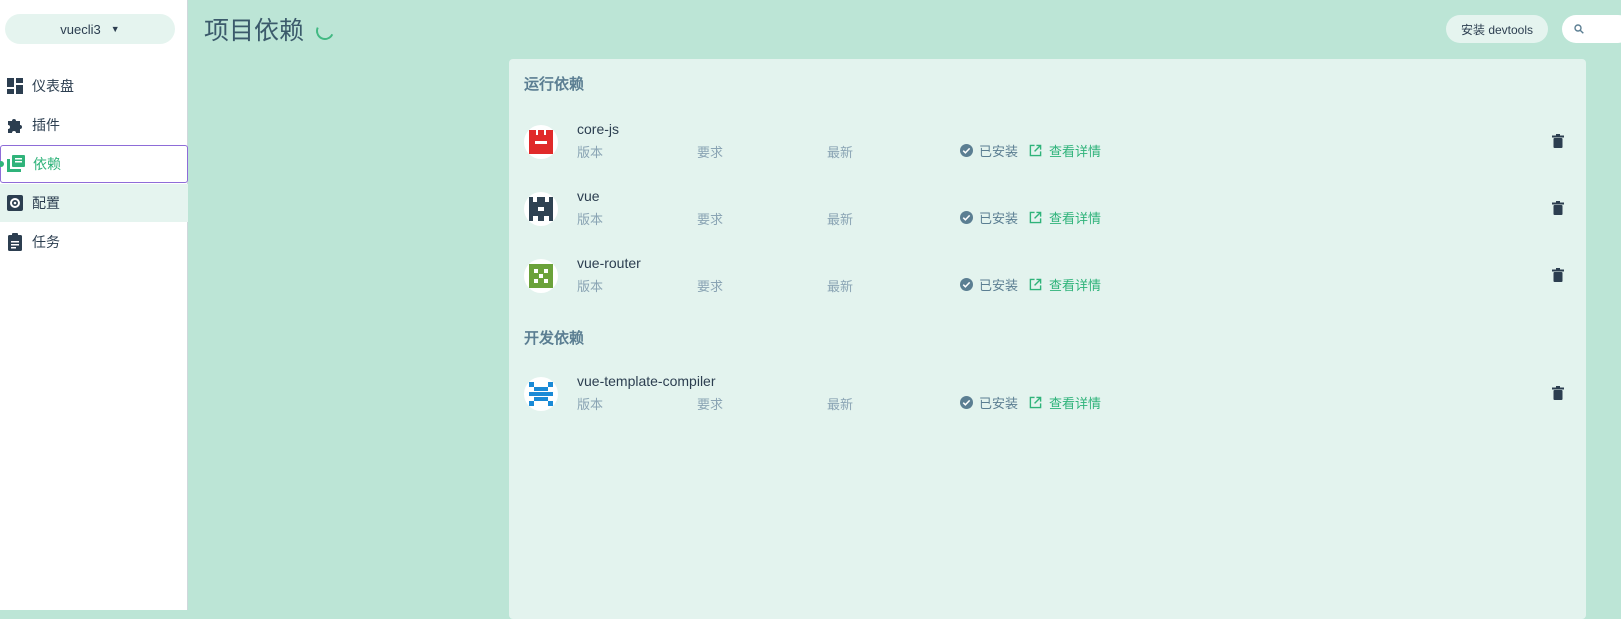 Image resolution: width=1621 pixels, height=619 pixels. I want to click on dependency-name: vue, so click(588, 196).